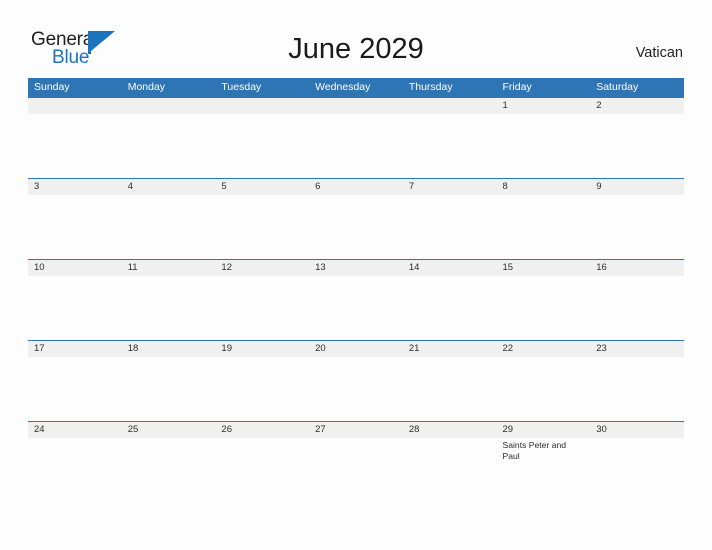  I want to click on day-number: 1, so click(544, 106).